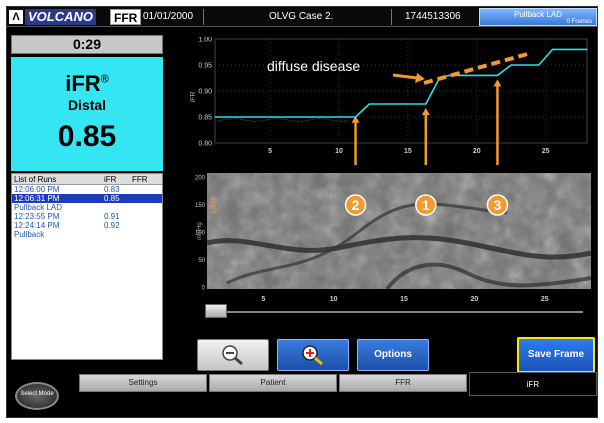  I want to click on diffuse-disease-label: diffuse disease, so click(313, 66).